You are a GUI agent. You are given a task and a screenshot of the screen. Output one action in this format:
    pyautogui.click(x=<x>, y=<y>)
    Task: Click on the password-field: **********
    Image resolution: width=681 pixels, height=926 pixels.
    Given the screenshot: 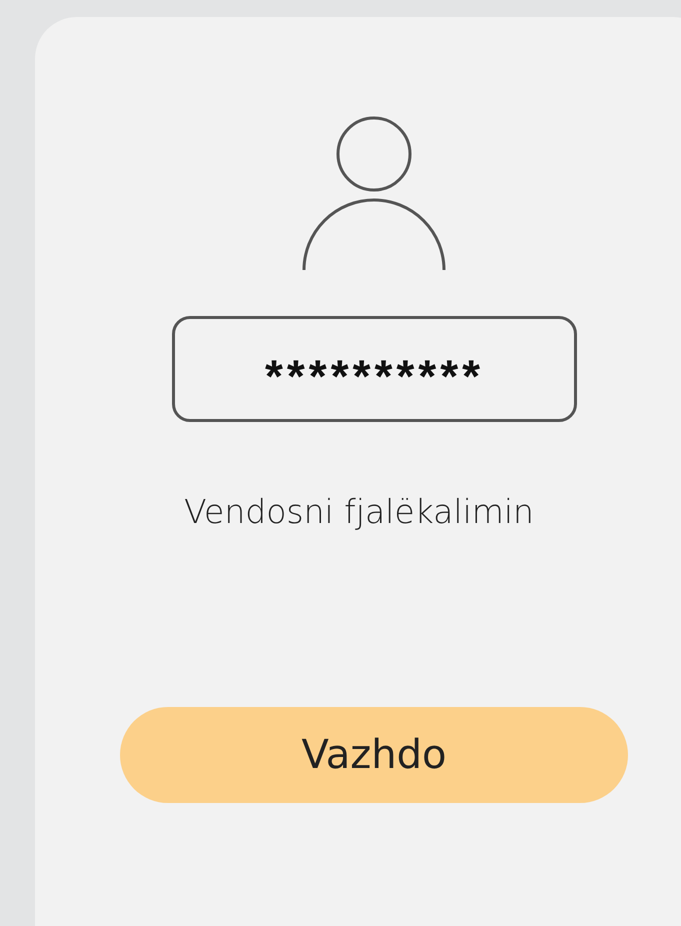 What is the action you would take?
    pyautogui.click(x=374, y=369)
    